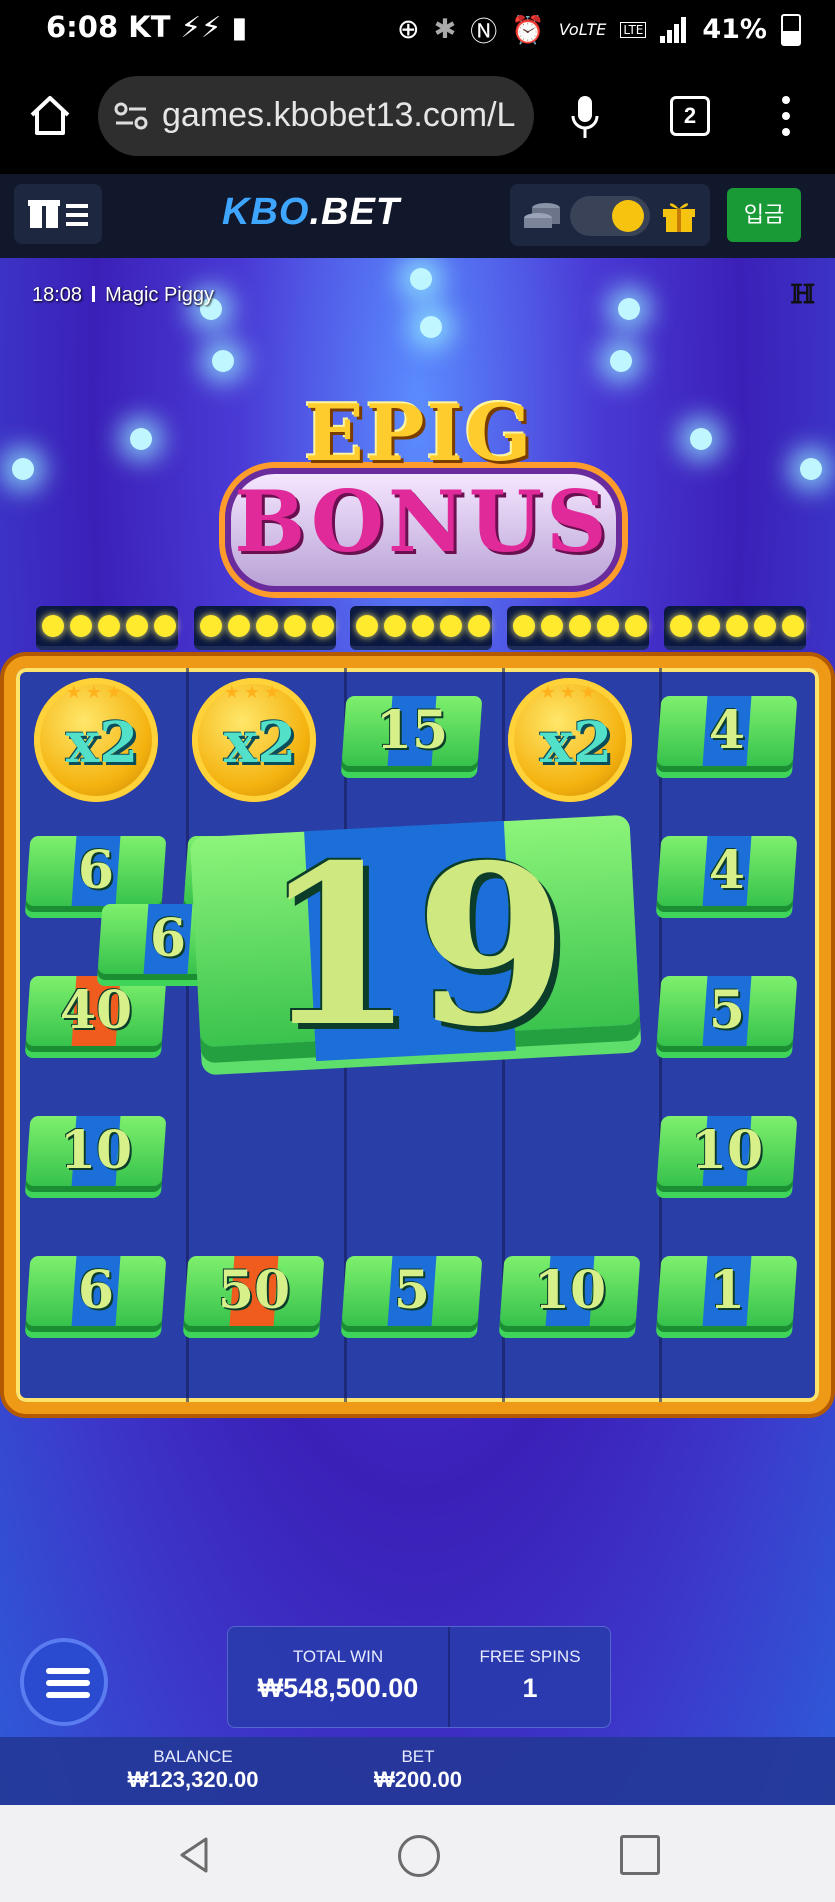  I want to click on cash-value: 50, so click(254, 1290).